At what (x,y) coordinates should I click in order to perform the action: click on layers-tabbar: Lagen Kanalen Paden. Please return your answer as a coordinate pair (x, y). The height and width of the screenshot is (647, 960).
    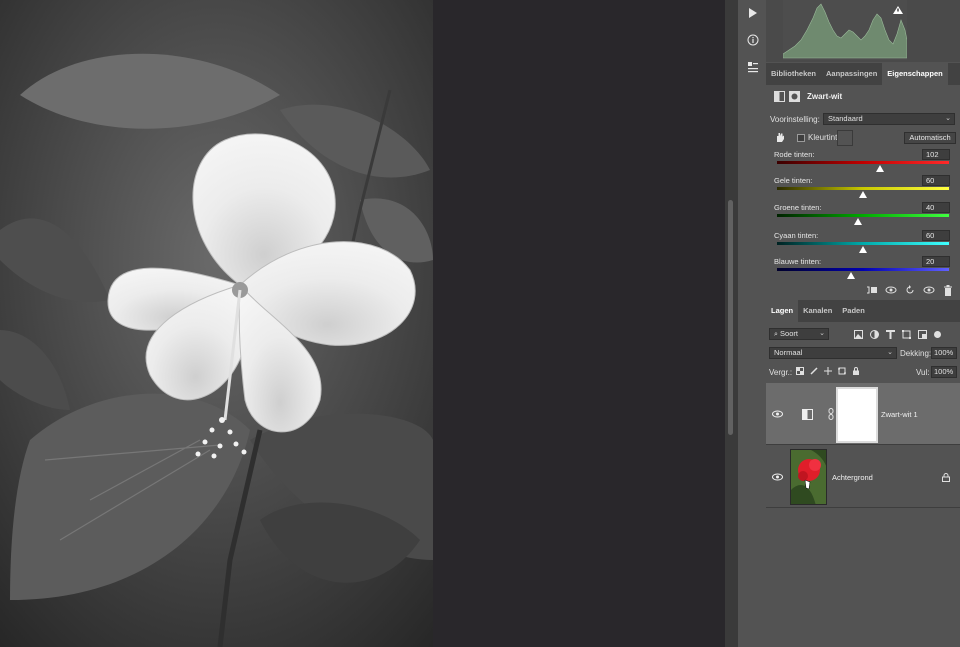
    Looking at the image, I should click on (863, 311).